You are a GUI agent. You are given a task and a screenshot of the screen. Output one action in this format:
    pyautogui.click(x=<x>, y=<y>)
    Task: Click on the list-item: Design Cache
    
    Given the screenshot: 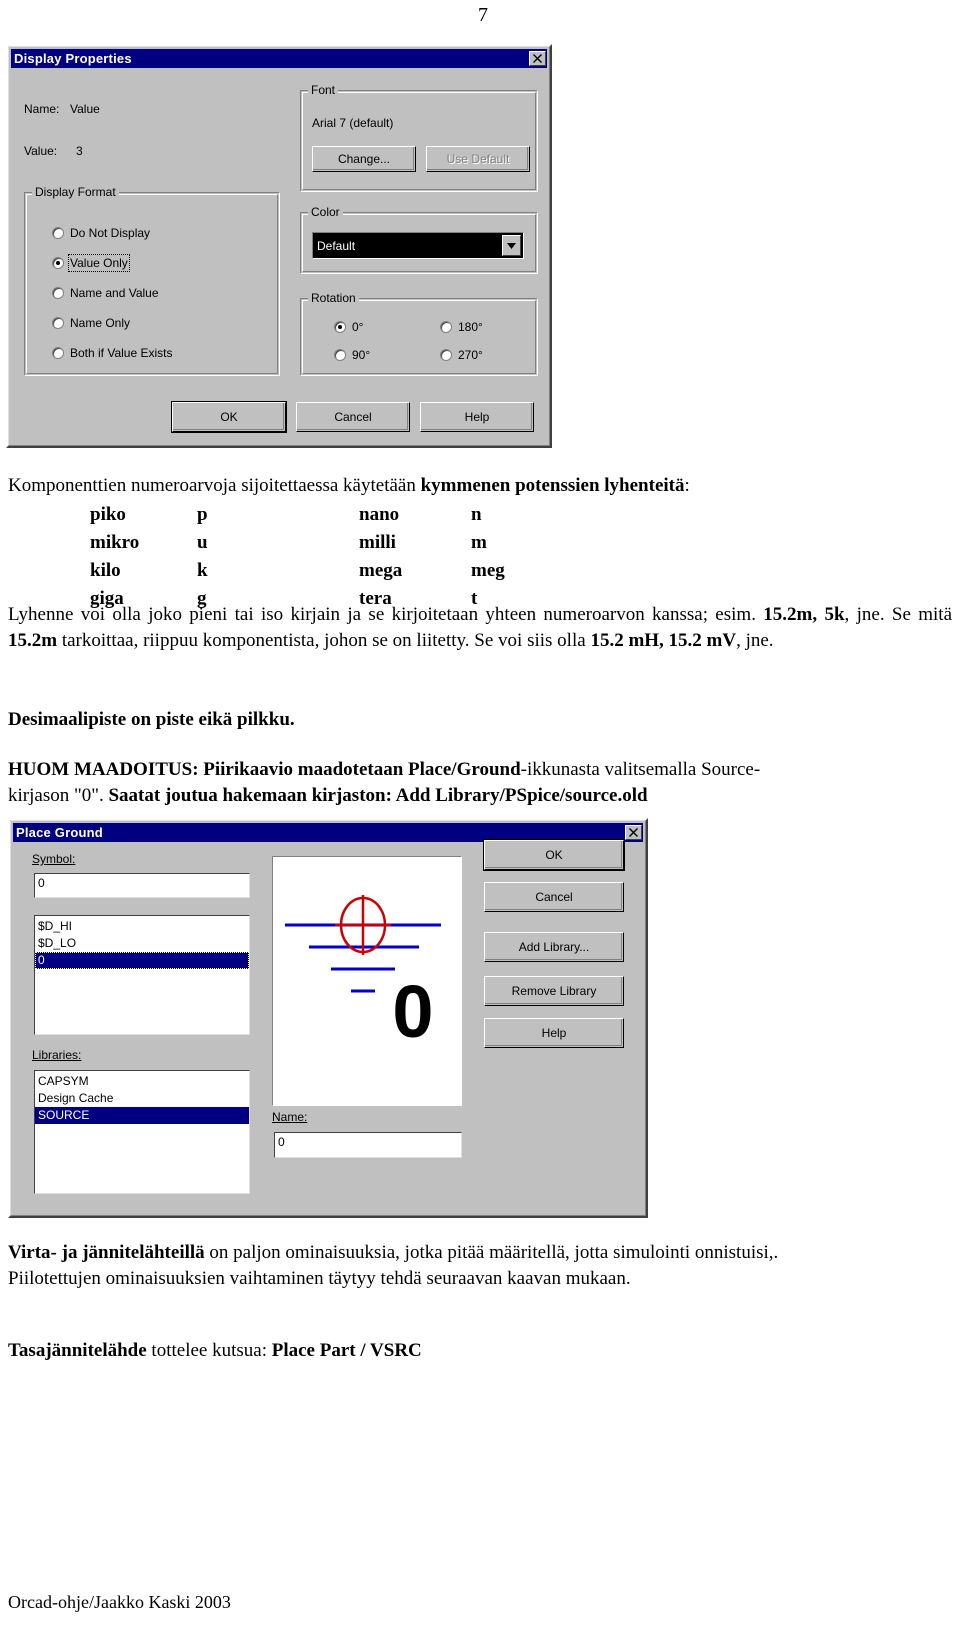 What is the action you would take?
    pyautogui.click(x=142, y=1098)
    